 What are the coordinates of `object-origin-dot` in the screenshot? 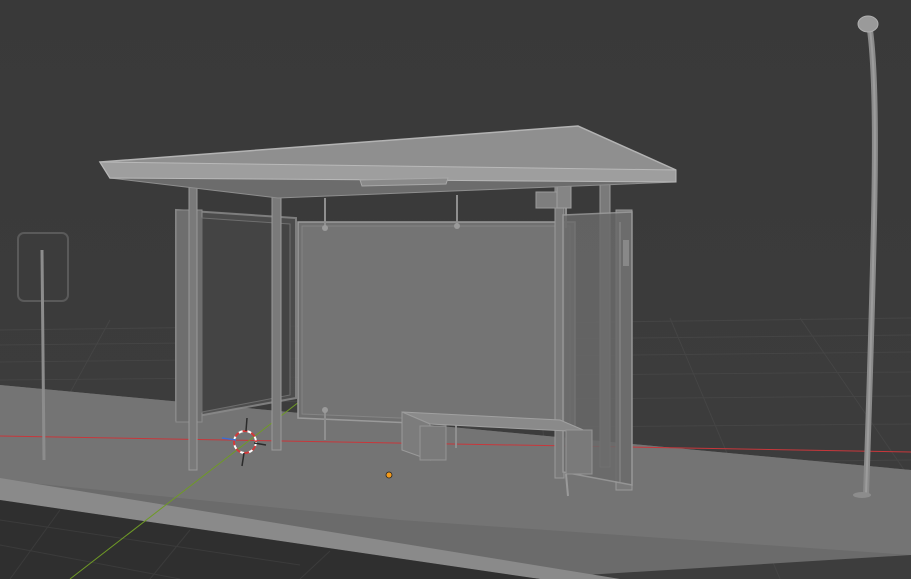 It's located at (389, 475).